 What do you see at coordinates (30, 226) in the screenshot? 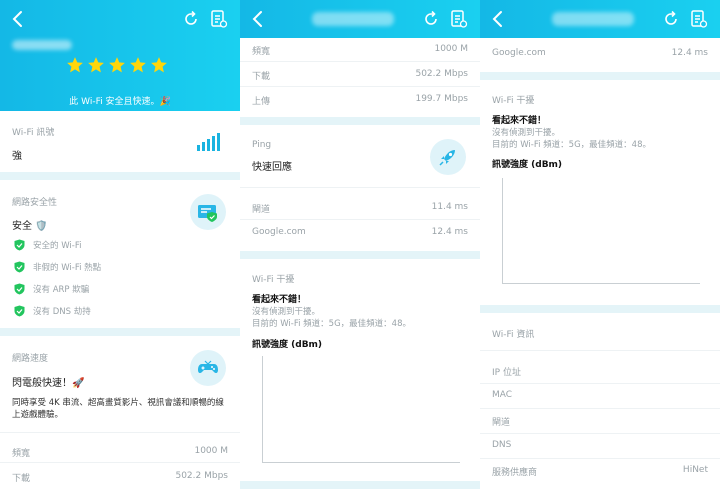
I see `security-value: 安全 🛡️` at bounding box center [30, 226].